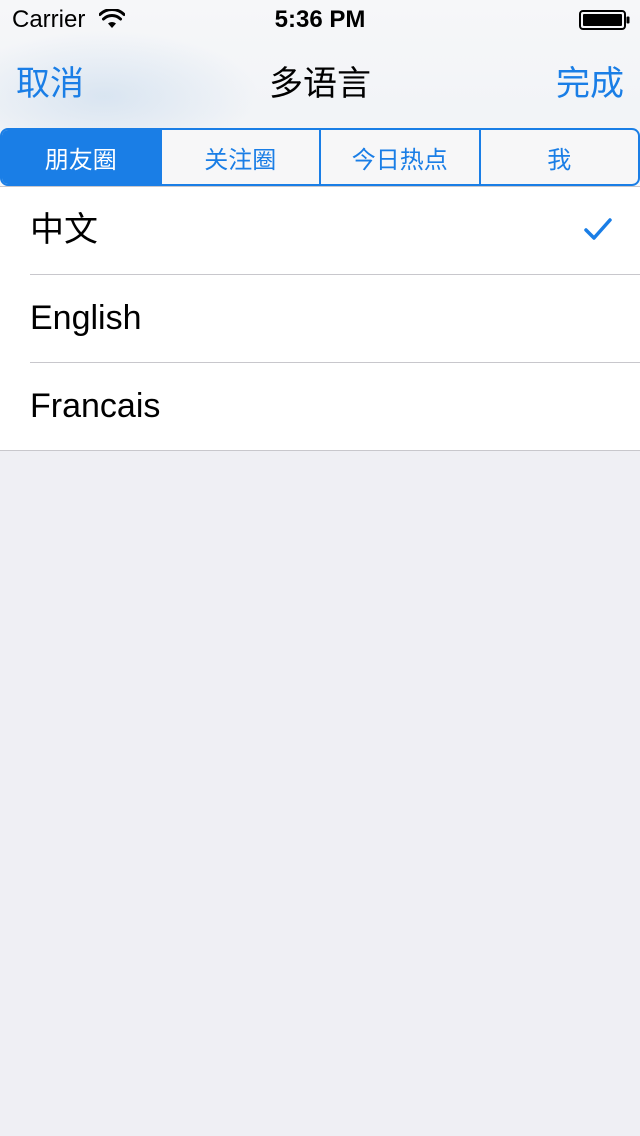 Image resolution: width=640 pixels, height=1136 pixels. Describe the element at coordinates (81, 157) in the screenshot. I see `segment-moments: 朋友圈` at that location.